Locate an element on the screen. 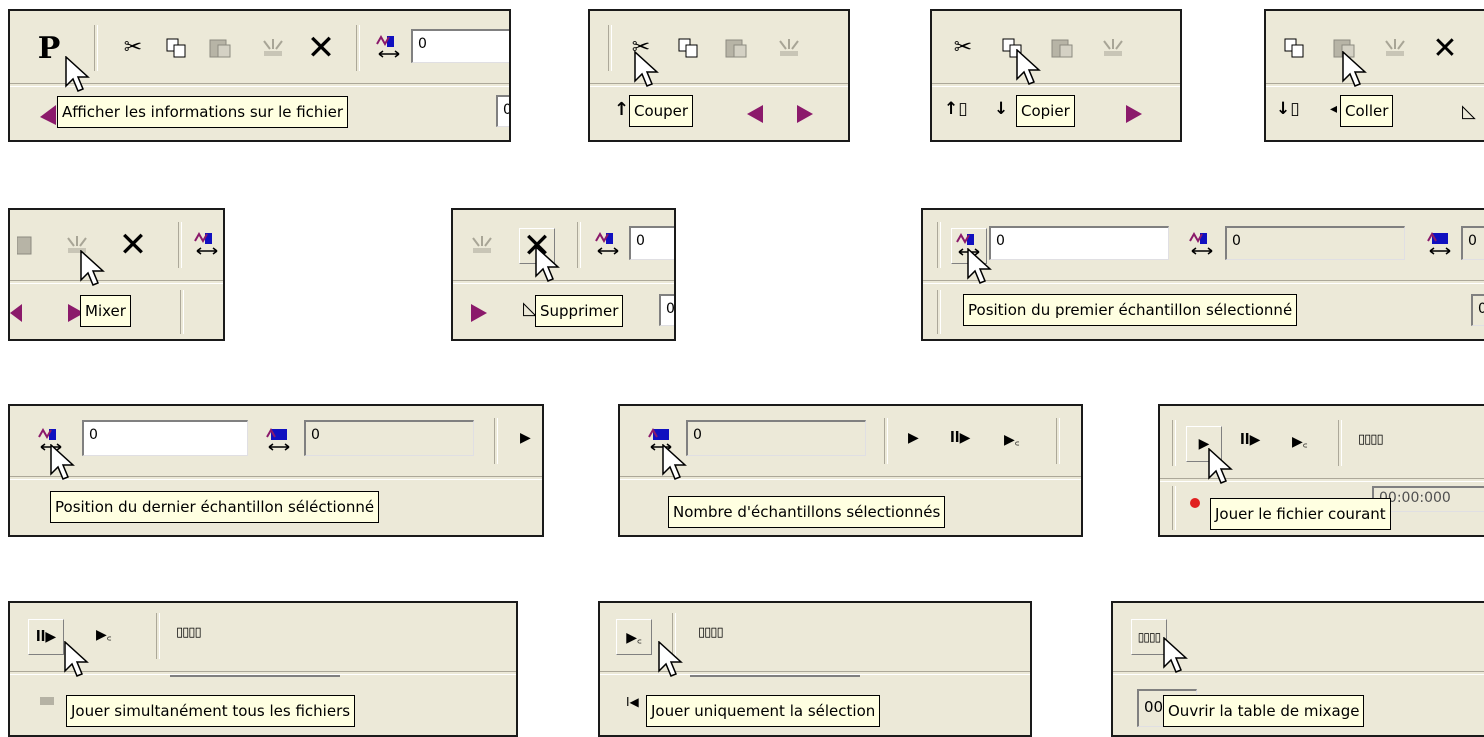 This screenshot has width=1484, height=737. time-field: 0: is located at coordinates (502, 111).